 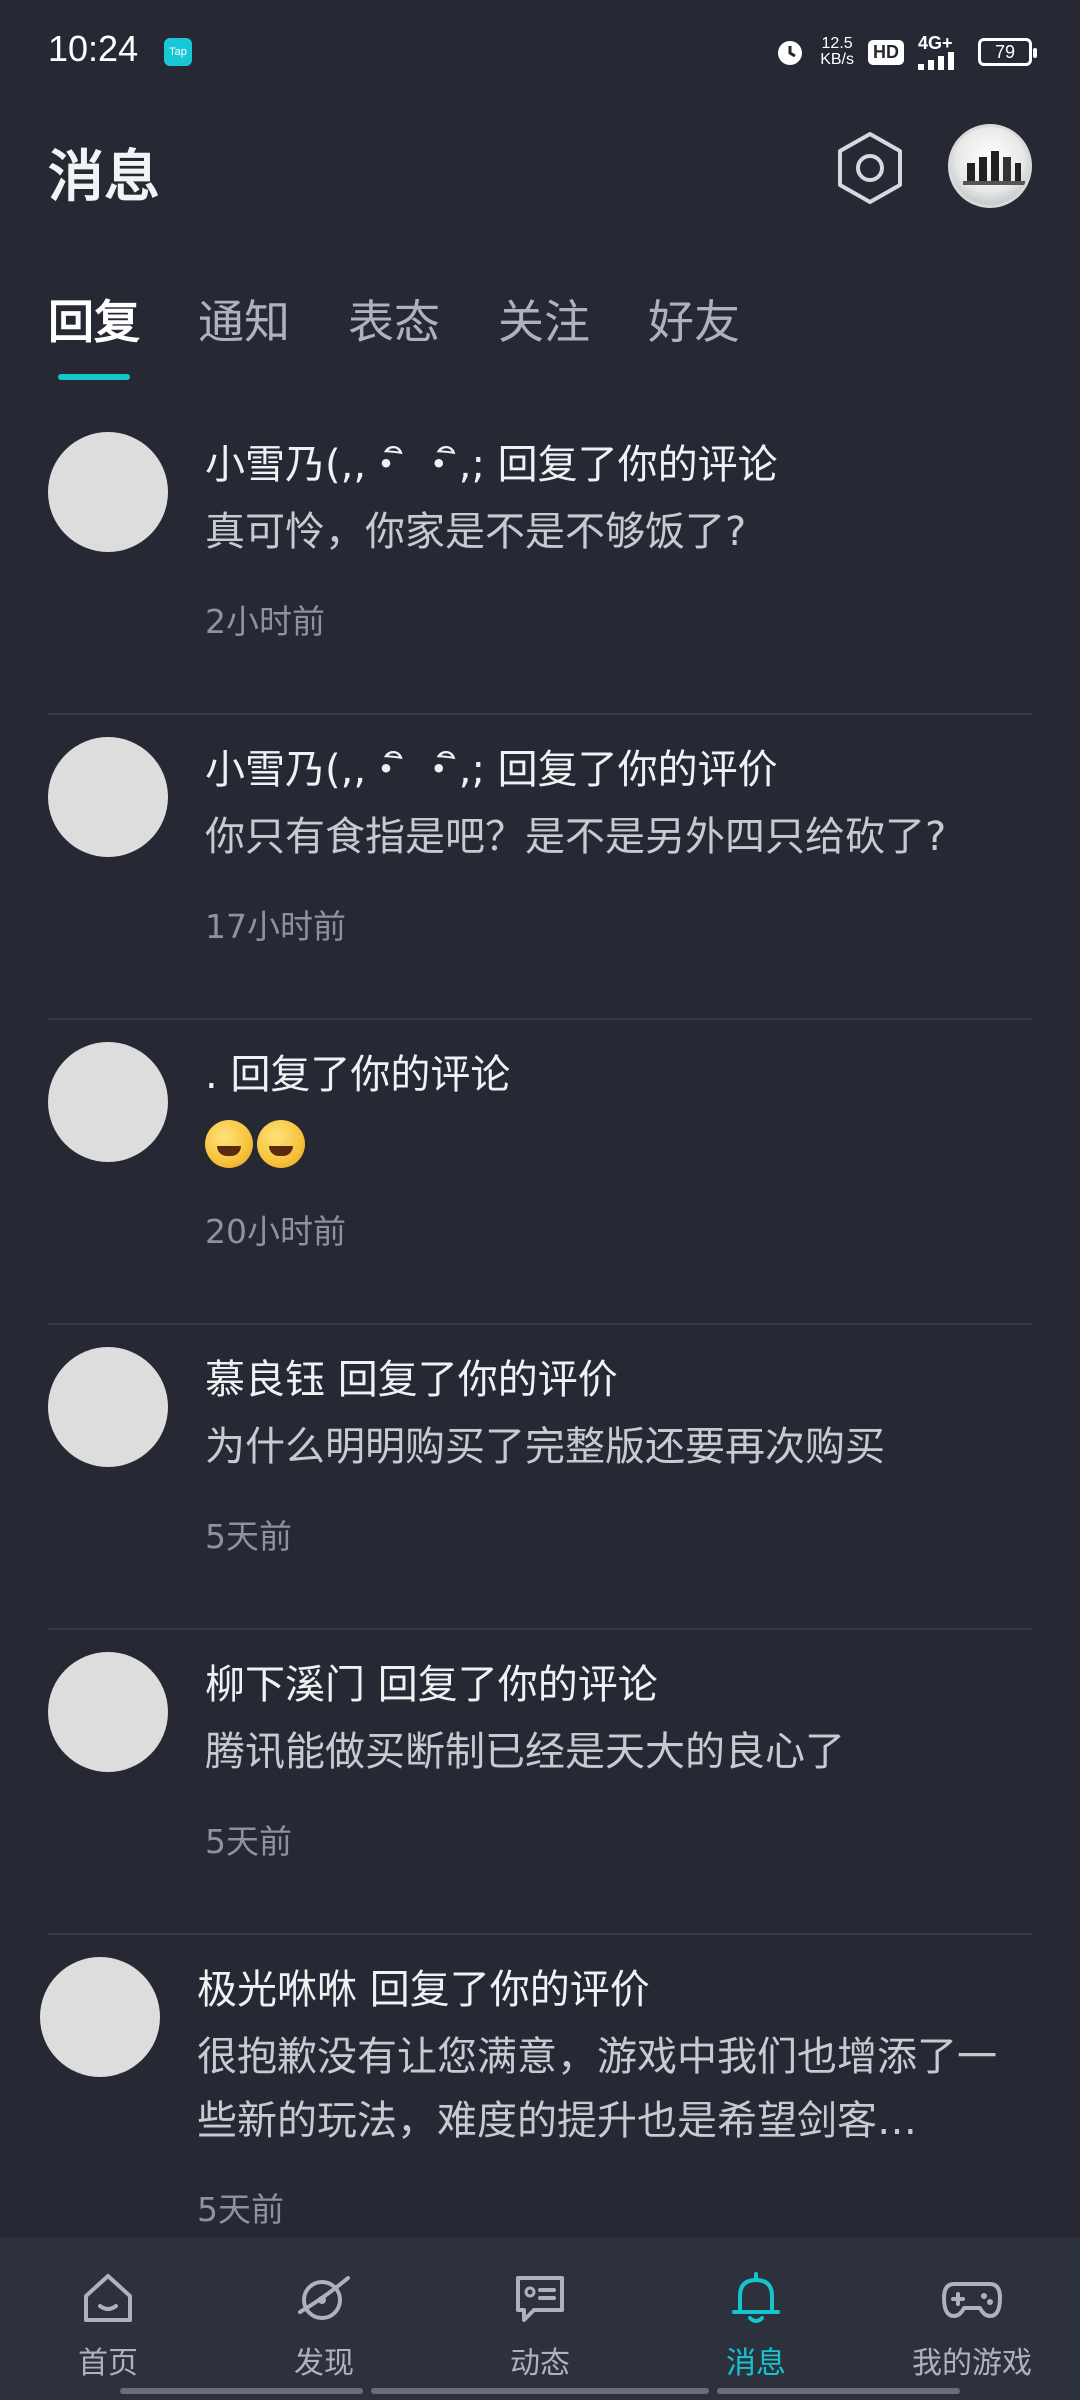 I want to click on bottom-nav: 首页 发现 动态 消息 我的游戏, so click(x=540, y=2319).